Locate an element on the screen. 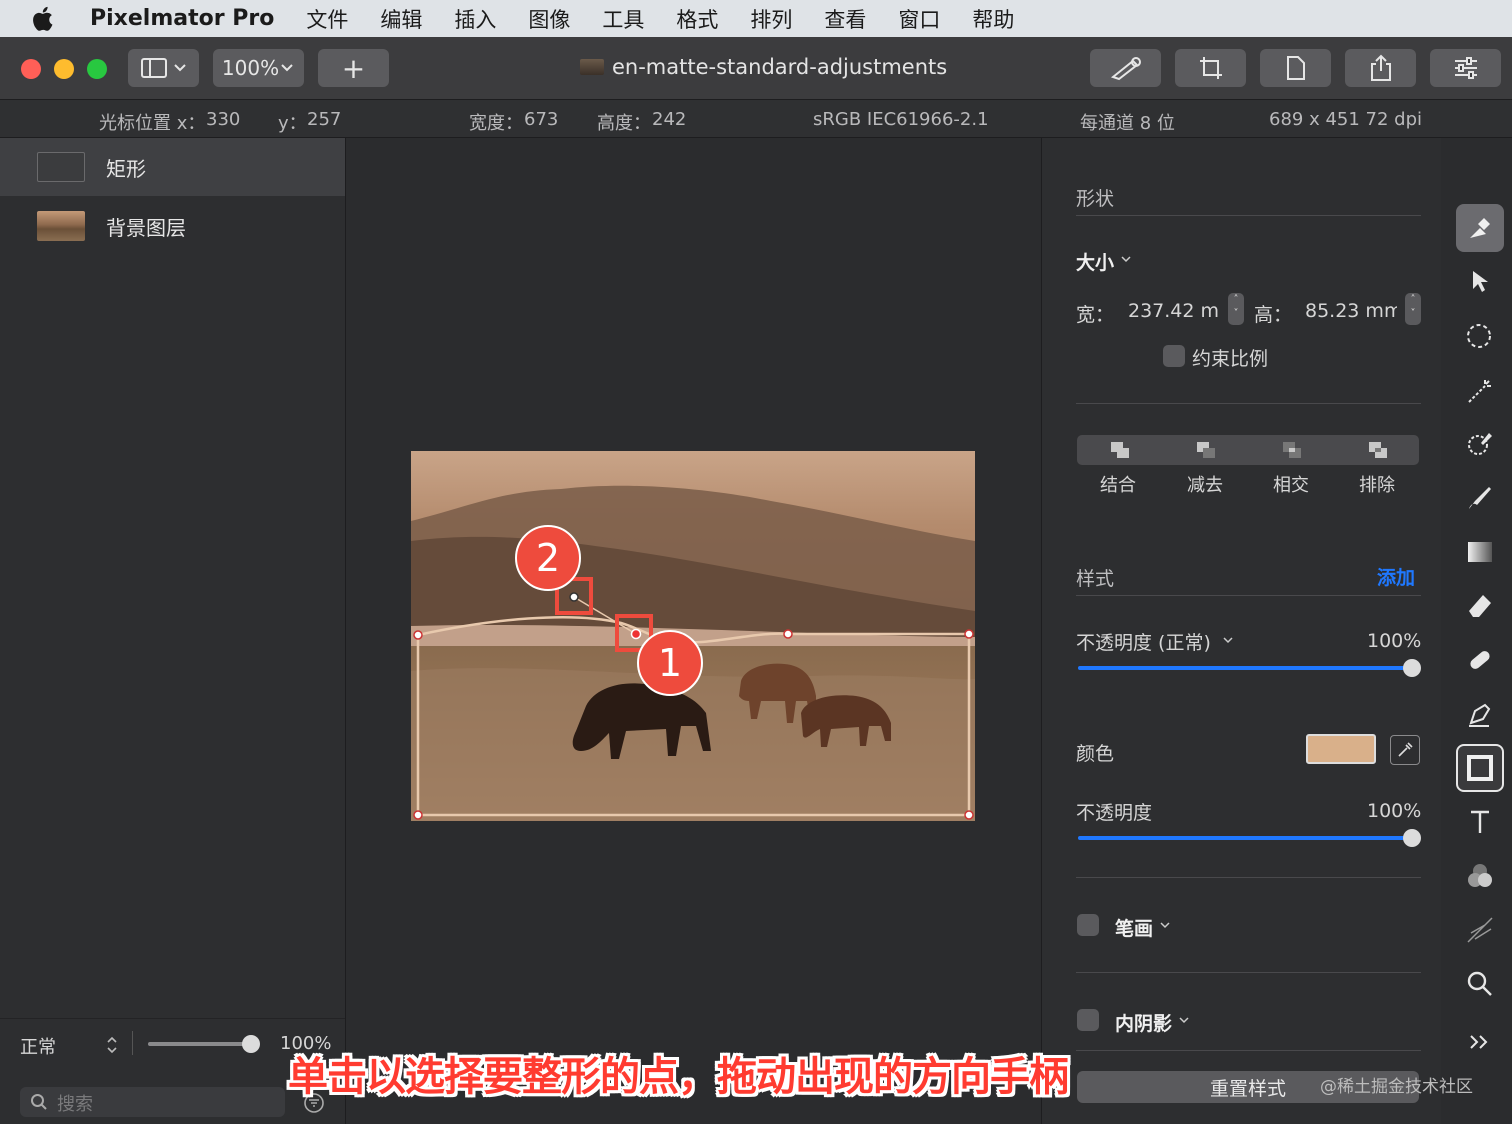  tutorial-caption: 单击以选择要整形的点，拖动出现的方向手柄 is located at coordinates (678, 1077).